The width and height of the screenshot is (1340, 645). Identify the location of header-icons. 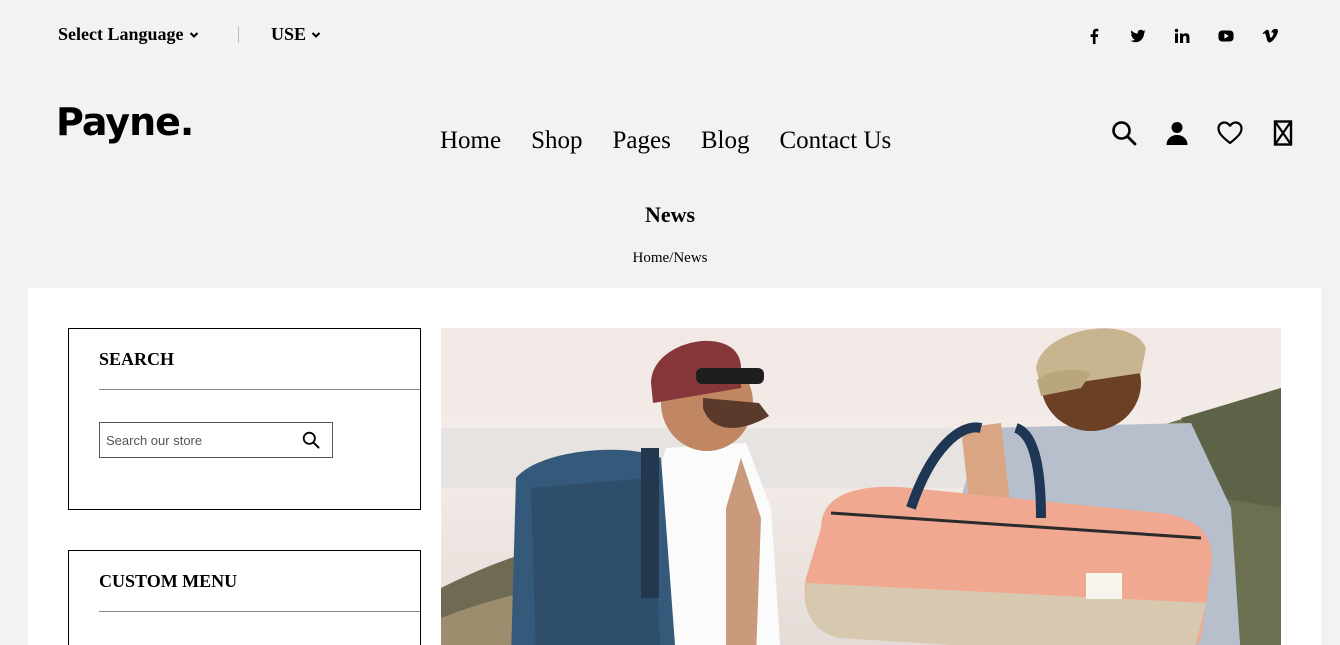
(1203, 133).